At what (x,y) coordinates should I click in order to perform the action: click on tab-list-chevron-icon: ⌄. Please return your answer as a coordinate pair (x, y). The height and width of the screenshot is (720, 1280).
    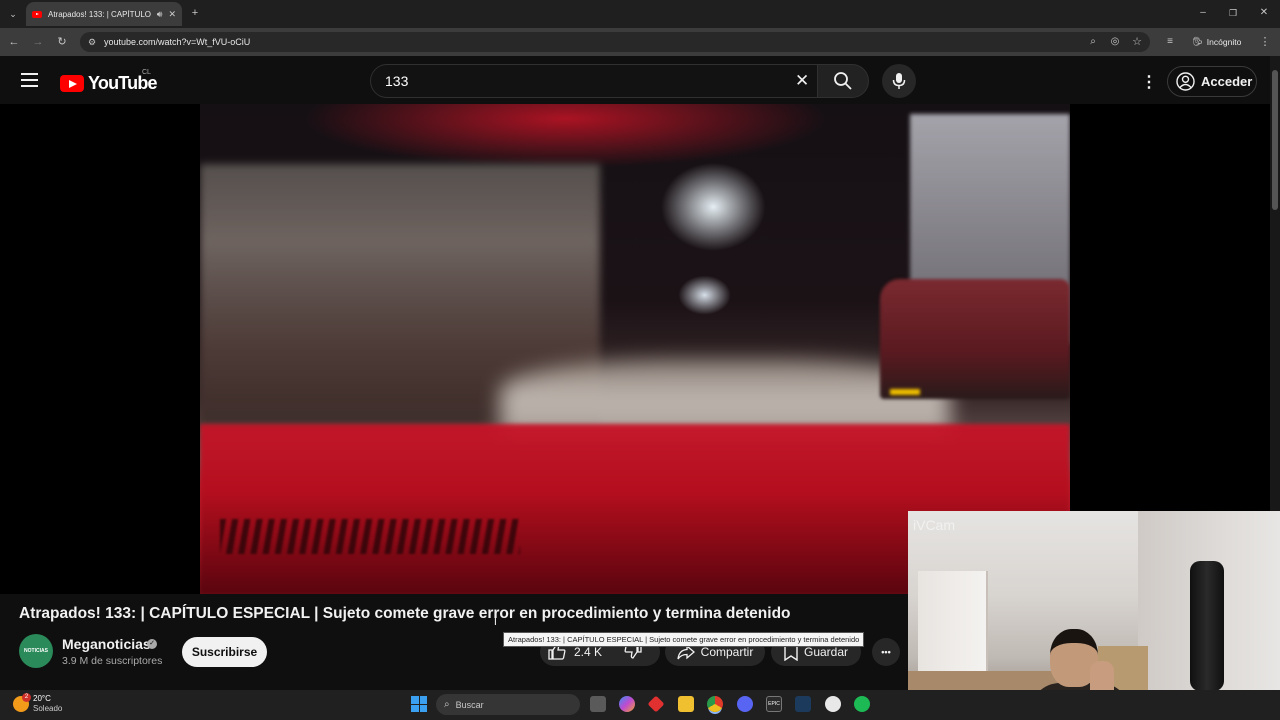
    Looking at the image, I should click on (13, 14).